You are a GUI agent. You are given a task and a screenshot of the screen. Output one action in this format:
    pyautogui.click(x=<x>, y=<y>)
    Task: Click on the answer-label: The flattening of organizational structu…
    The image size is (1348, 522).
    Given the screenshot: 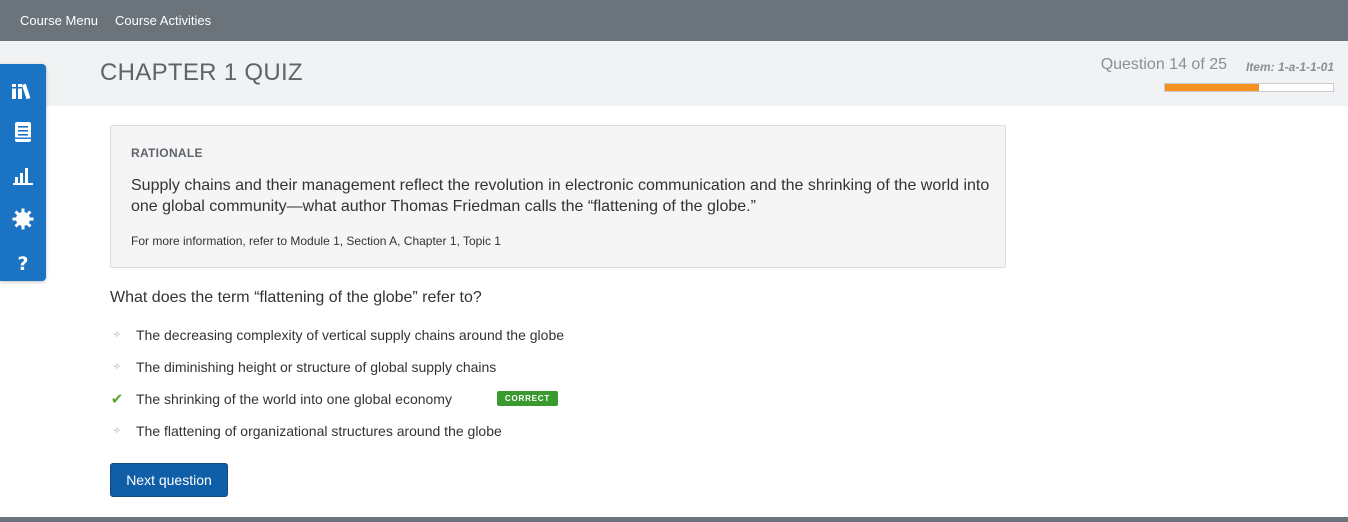 What is the action you would take?
    pyautogui.click(x=319, y=431)
    